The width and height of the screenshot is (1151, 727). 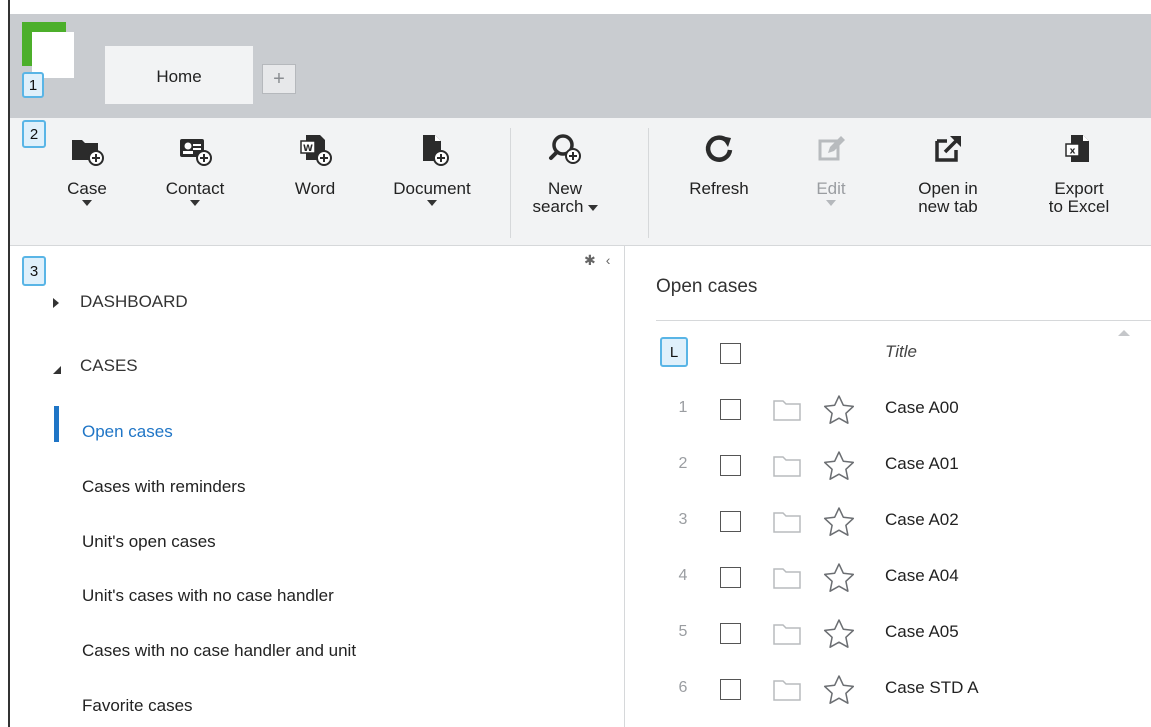 What do you see at coordinates (565, 174) in the screenshot?
I see `new-search-button: New search` at bounding box center [565, 174].